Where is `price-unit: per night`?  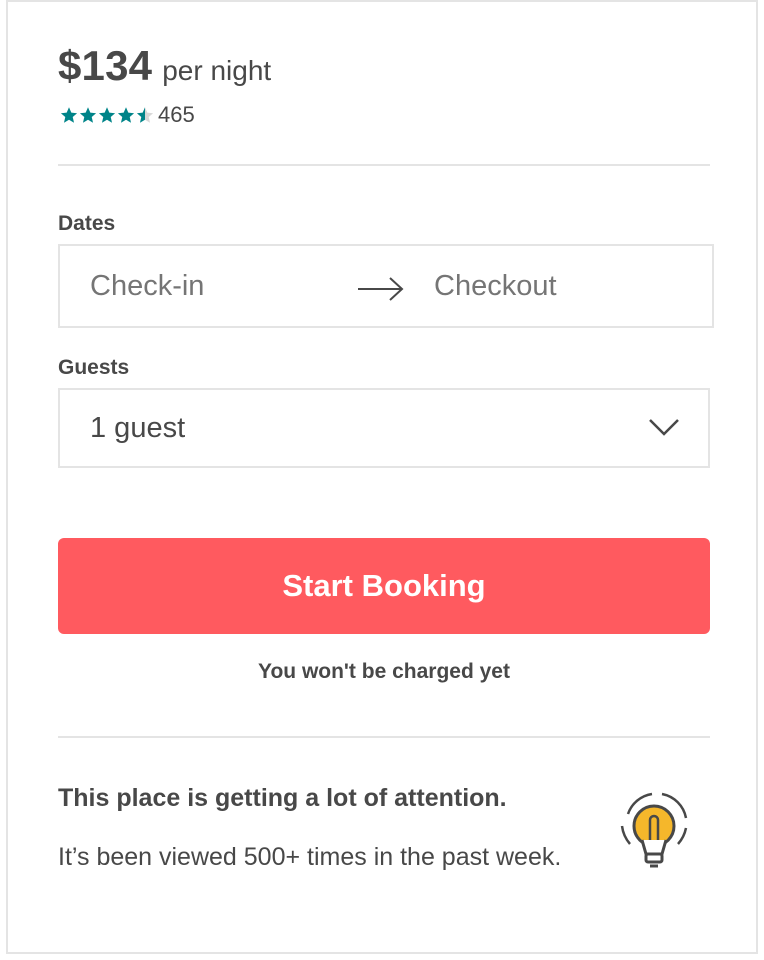 price-unit: per night is located at coordinates (217, 70).